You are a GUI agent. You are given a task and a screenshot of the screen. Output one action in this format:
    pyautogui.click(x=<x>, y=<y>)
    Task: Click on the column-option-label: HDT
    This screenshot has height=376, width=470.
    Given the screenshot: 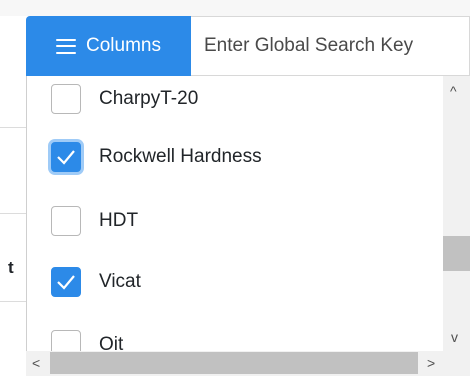 What is the action you would take?
    pyautogui.click(x=119, y=220)
    